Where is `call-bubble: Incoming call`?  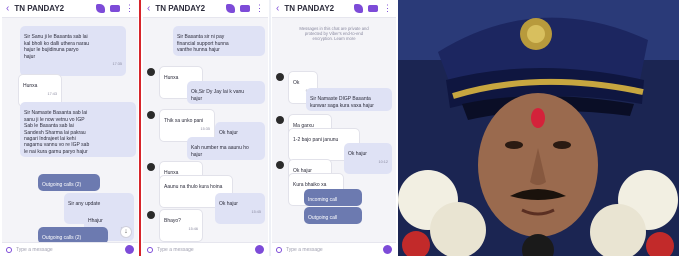
call-bubble: Incoming call is located at coordinates (333, 197).